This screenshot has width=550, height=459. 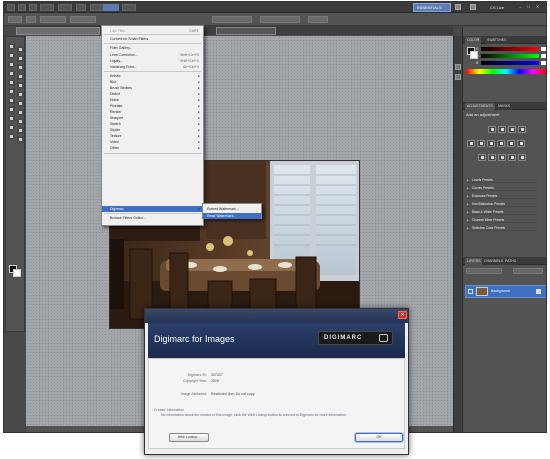 I want to click on gradient-map-icon, so click(x=512, y=157).